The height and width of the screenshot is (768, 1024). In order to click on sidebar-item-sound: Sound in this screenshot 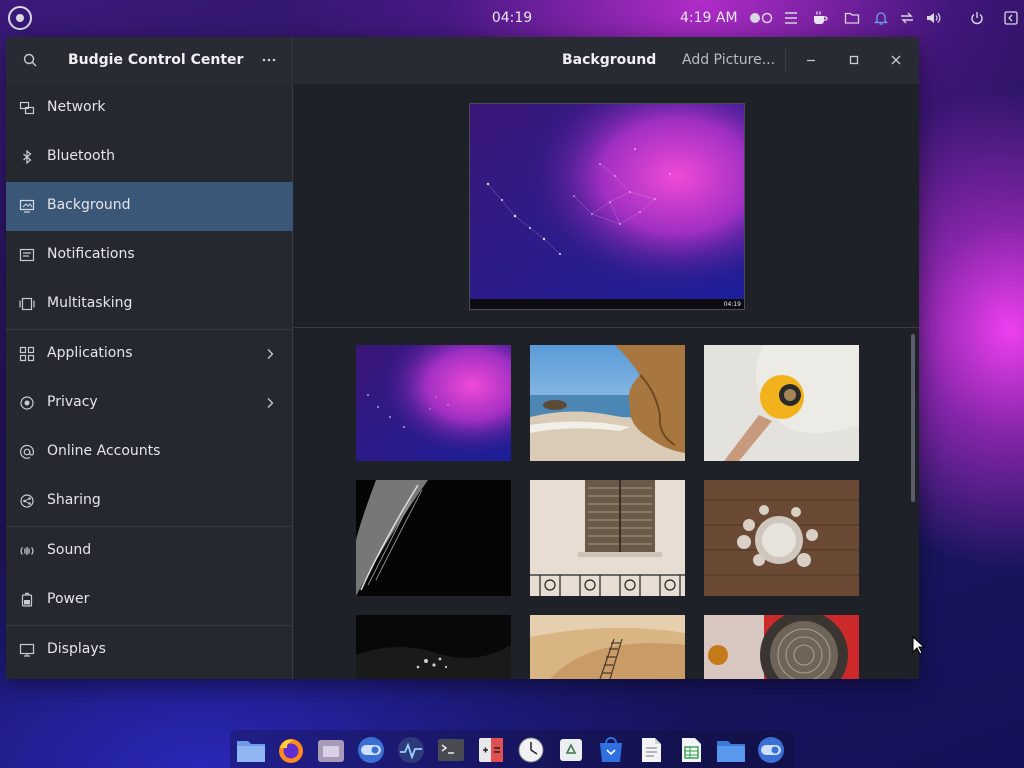, I will do `click(149, 551)`.